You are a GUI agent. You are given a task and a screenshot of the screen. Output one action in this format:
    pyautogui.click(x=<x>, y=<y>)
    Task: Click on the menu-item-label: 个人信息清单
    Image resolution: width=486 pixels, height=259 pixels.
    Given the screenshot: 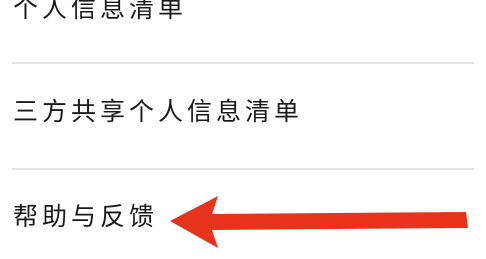 What is the action you would take?
    pyautogui.click(x=100, y=11)
    